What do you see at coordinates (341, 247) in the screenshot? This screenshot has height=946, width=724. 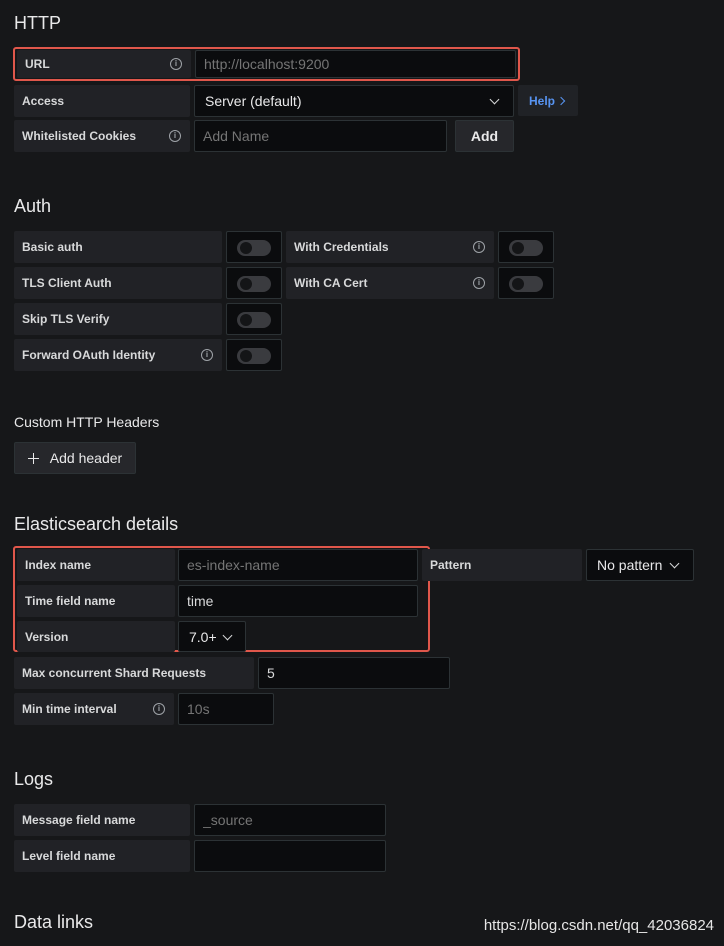 I see `with-credentials-label-text: With Credentials` at bounding box center [341, 247].